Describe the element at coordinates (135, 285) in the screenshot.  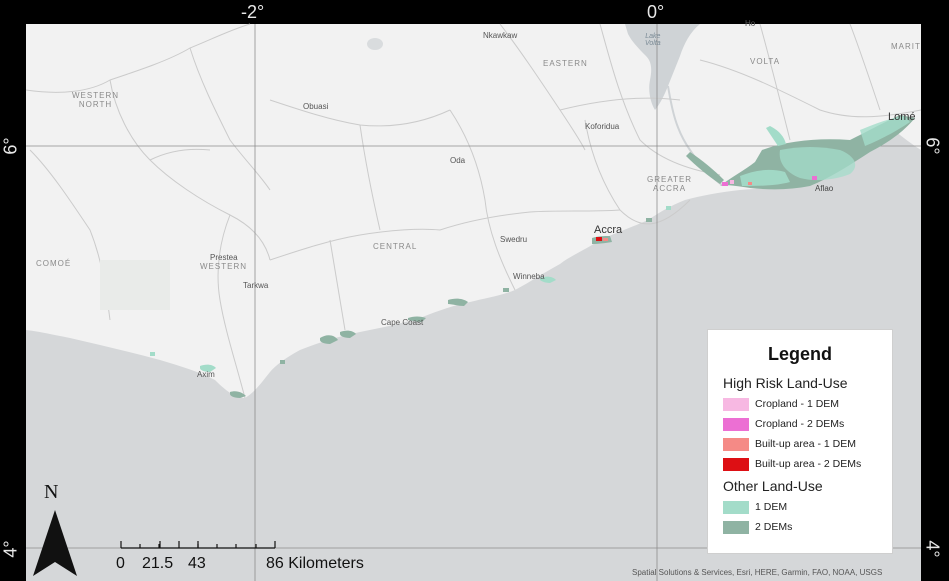
I see `forest-patch` at that location.